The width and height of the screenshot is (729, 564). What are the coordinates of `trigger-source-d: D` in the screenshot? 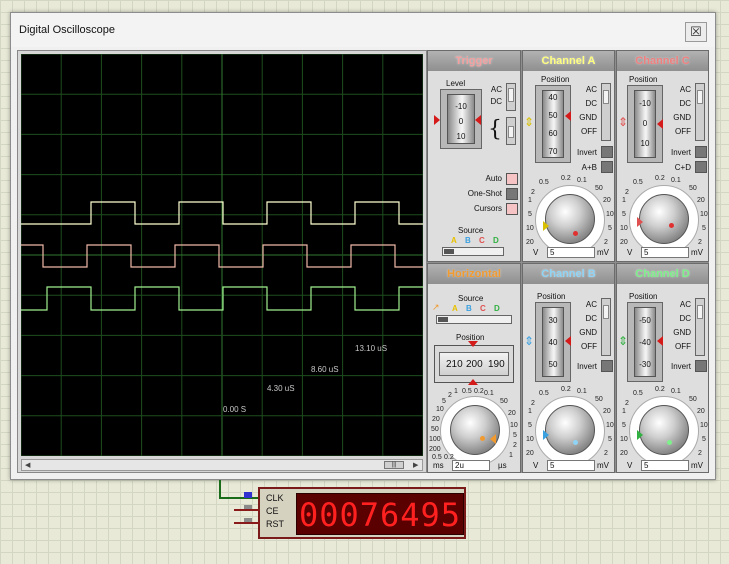 It's located at (496, 240).